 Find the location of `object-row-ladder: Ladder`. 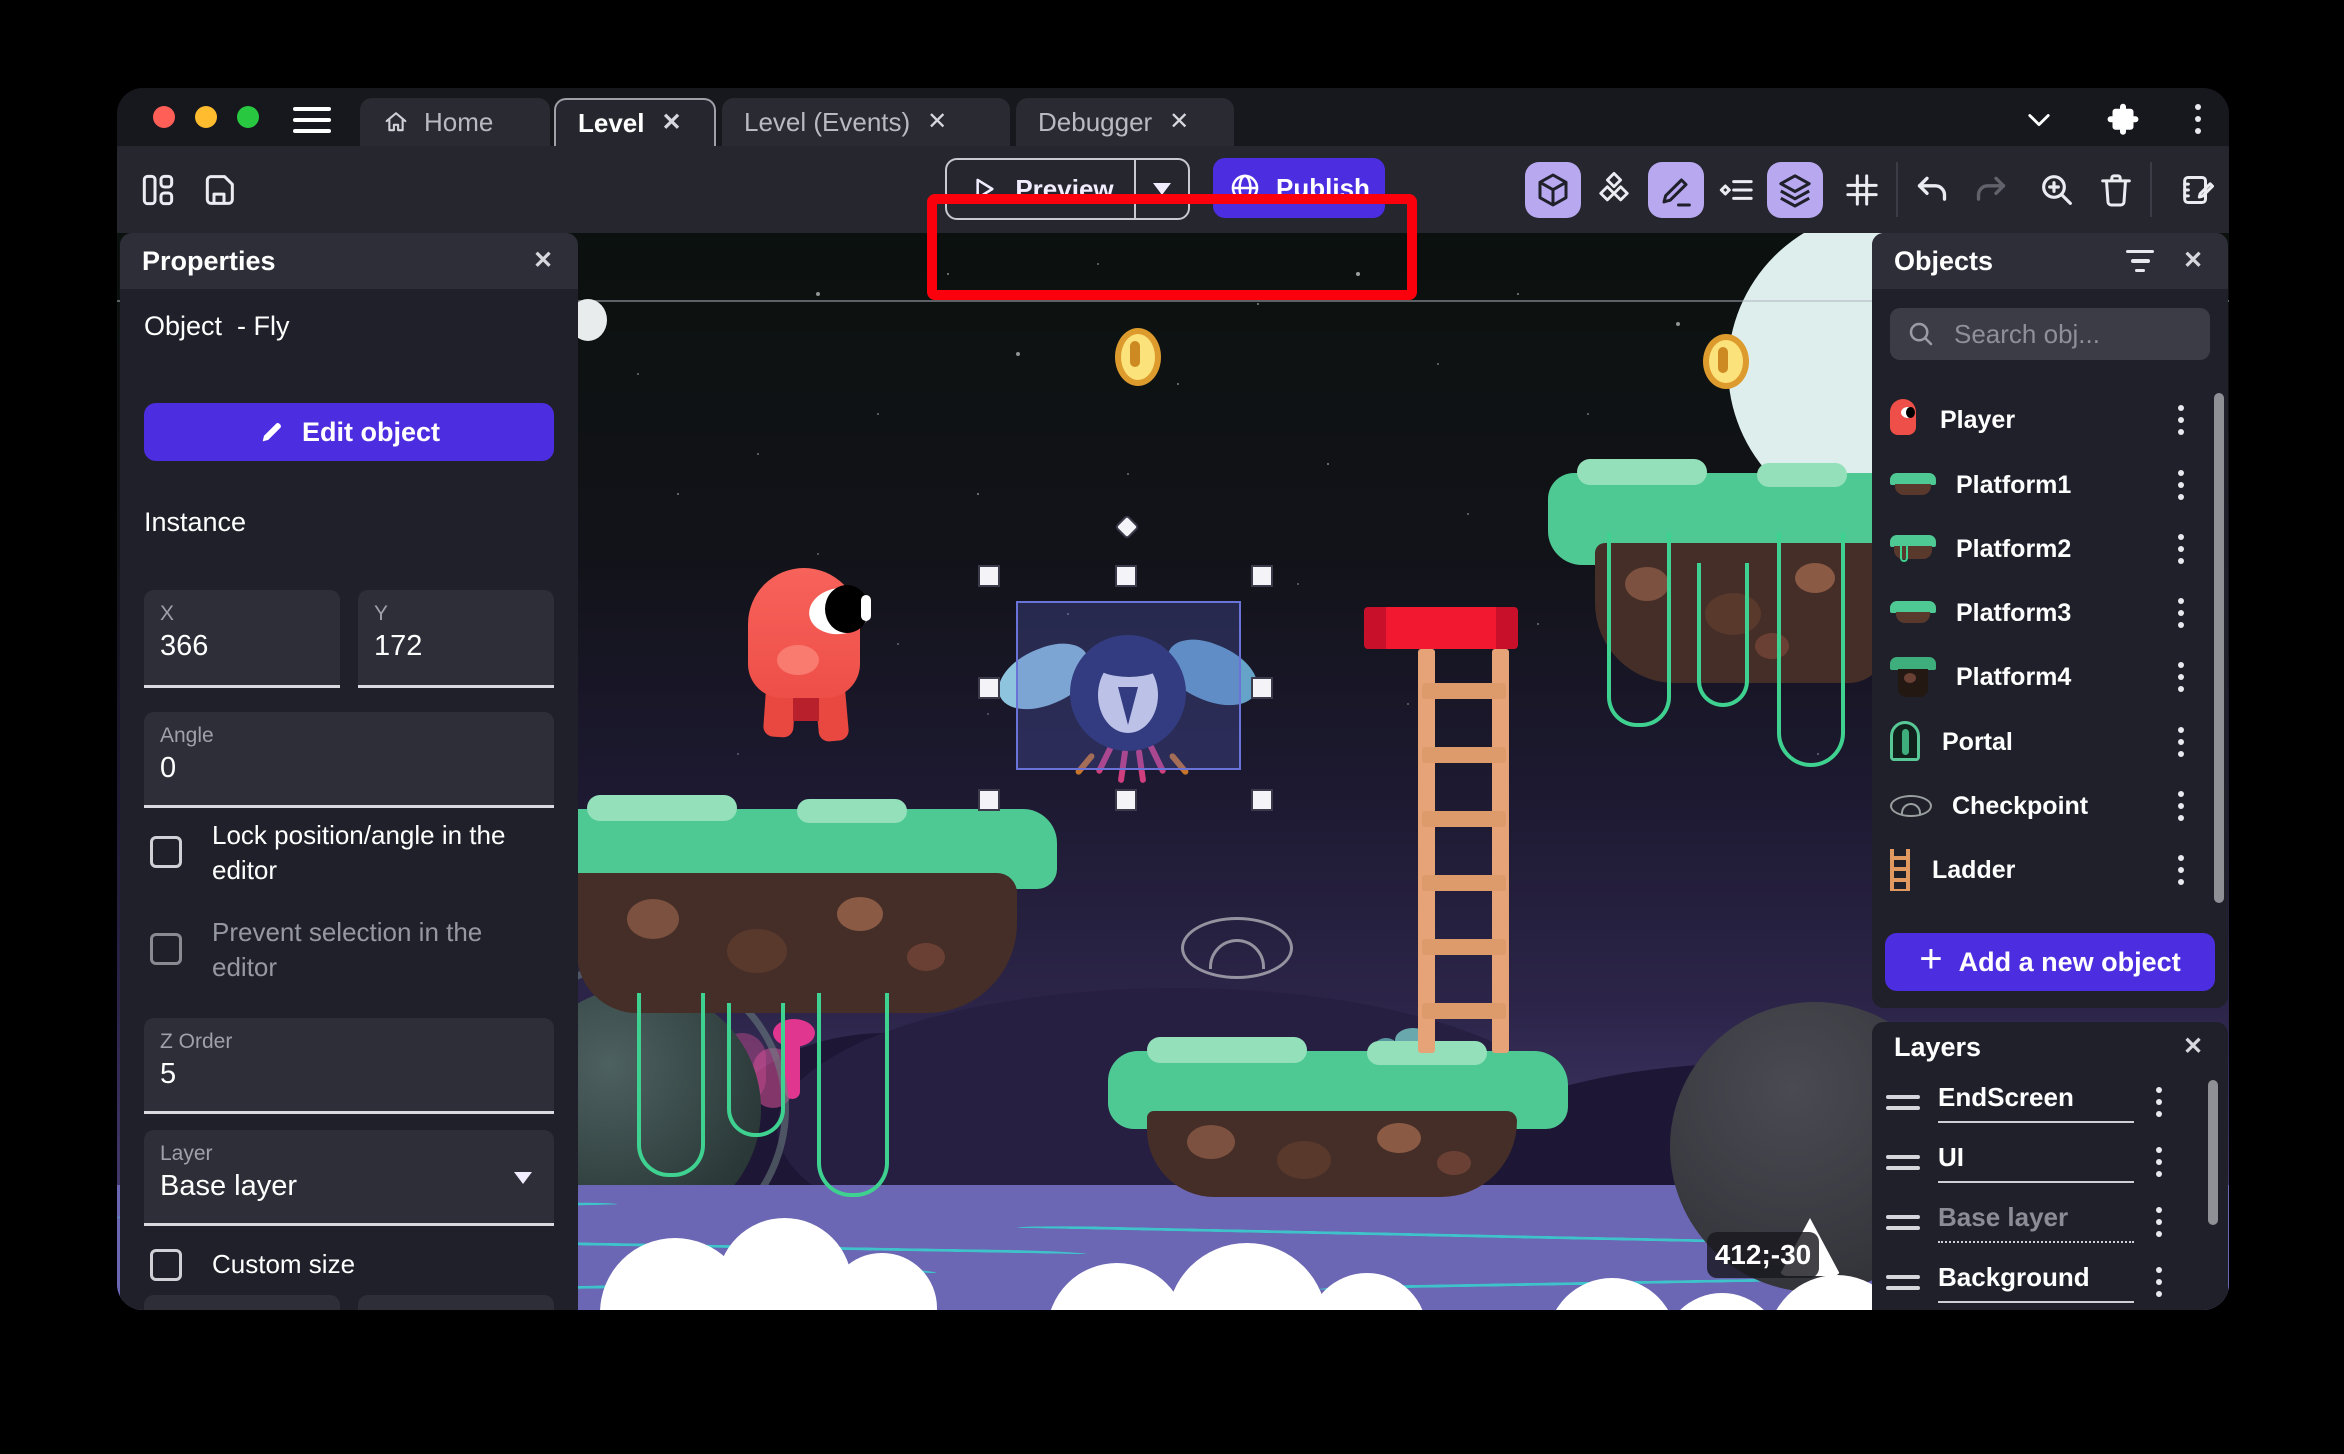

object-row-ladder: Ladder is located at coordinates (2050, 870).